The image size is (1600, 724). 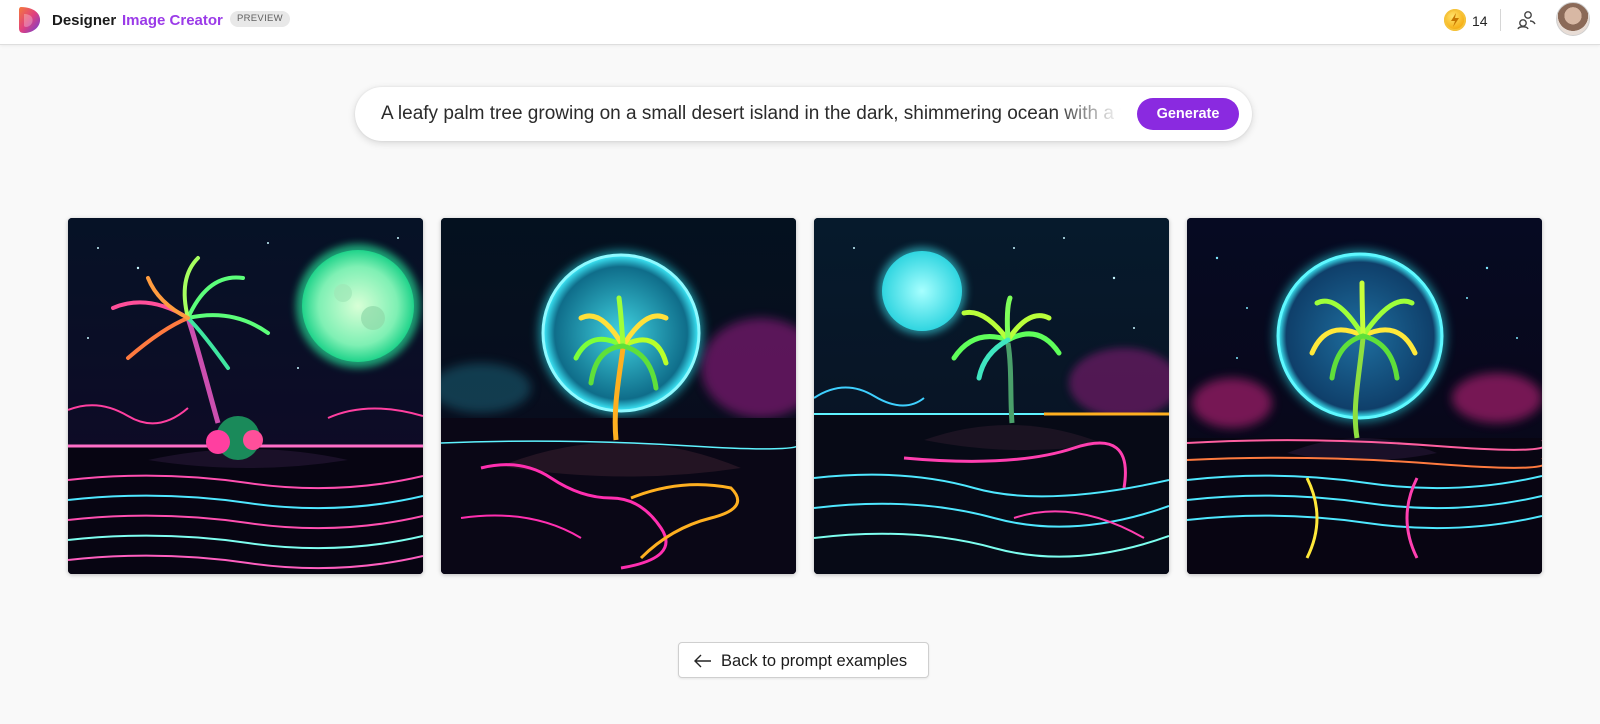 What do you see at coordinates (1188, 114) in the screenshot?
I see `generate-button: Generate` at bounding box center [1188, 114].